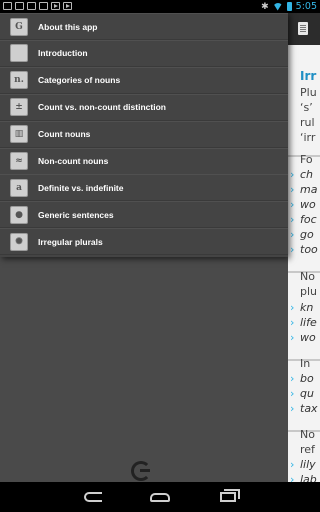 This screenshot has width=320, height=512. What do you see at coordinates (308, 76) in the screenshot?
I see `content-title: Irr` at bounding box center [308, 76].